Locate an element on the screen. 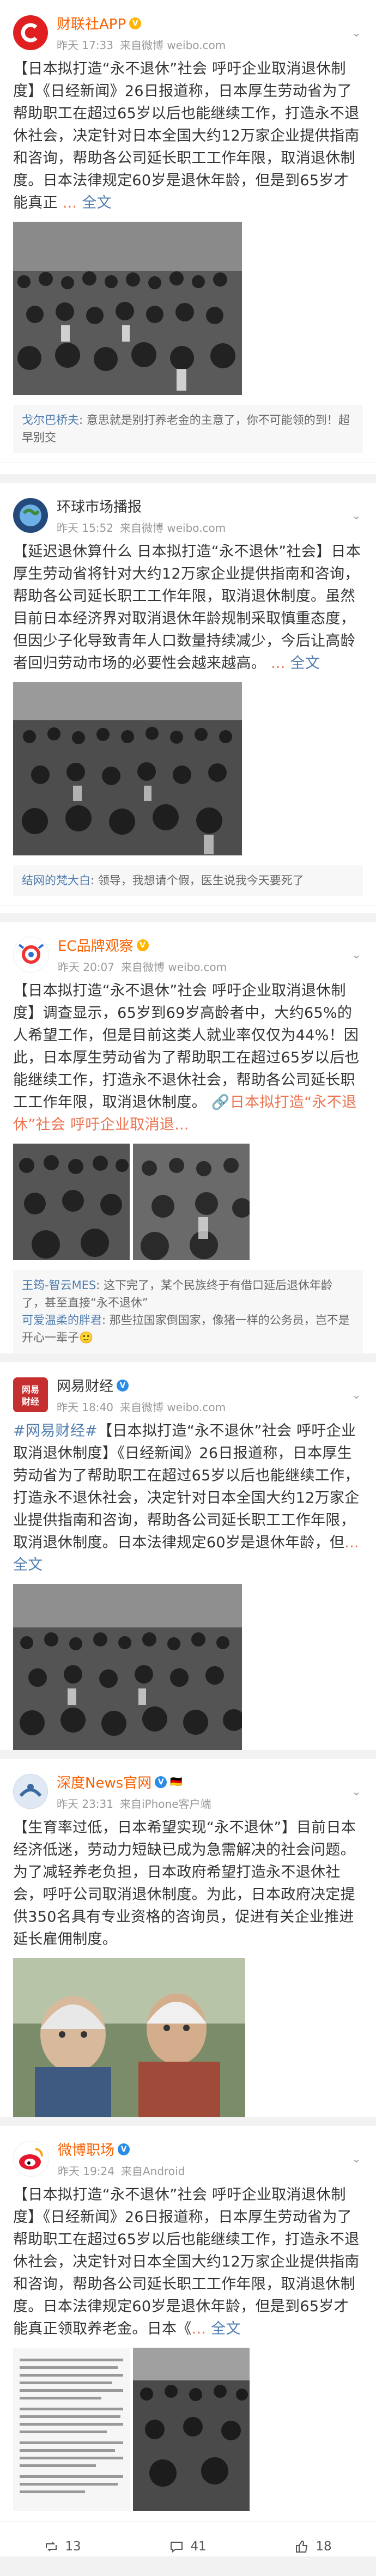  post-time: 昨天 20:07 is located at coordinates (86, 967).